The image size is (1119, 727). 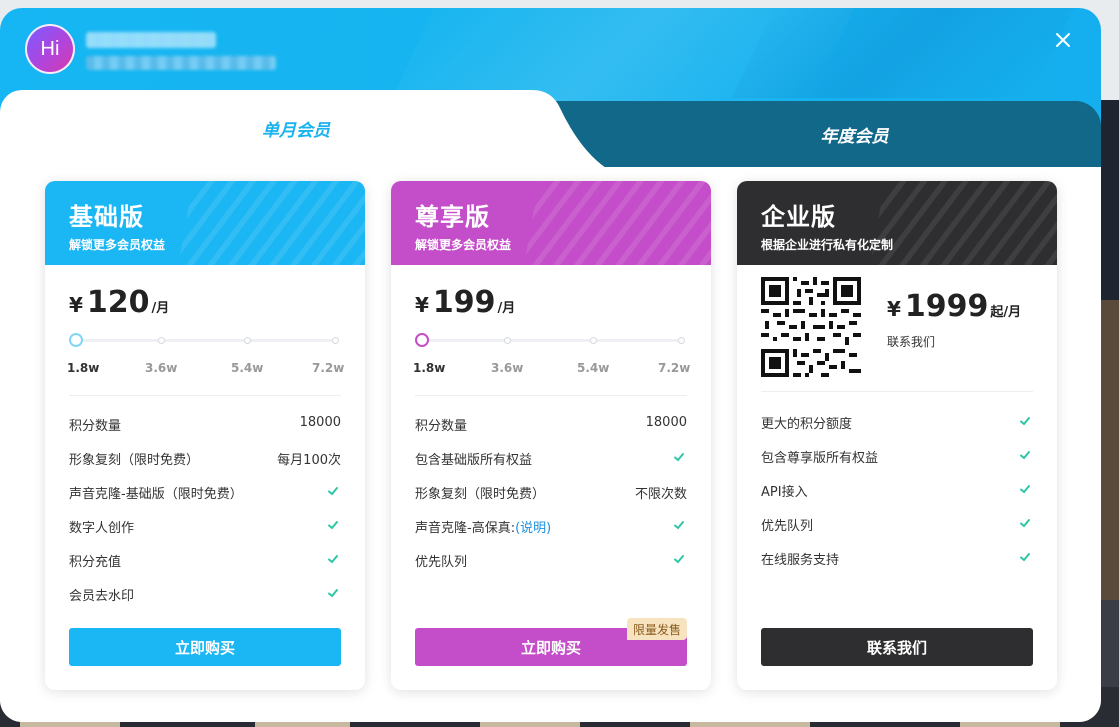 What do you see at coordinates (156, 494) in the screenshot?
I see `feature-label: 声音克隆-基础版（限时免费）` at bounding box center [156, 494].